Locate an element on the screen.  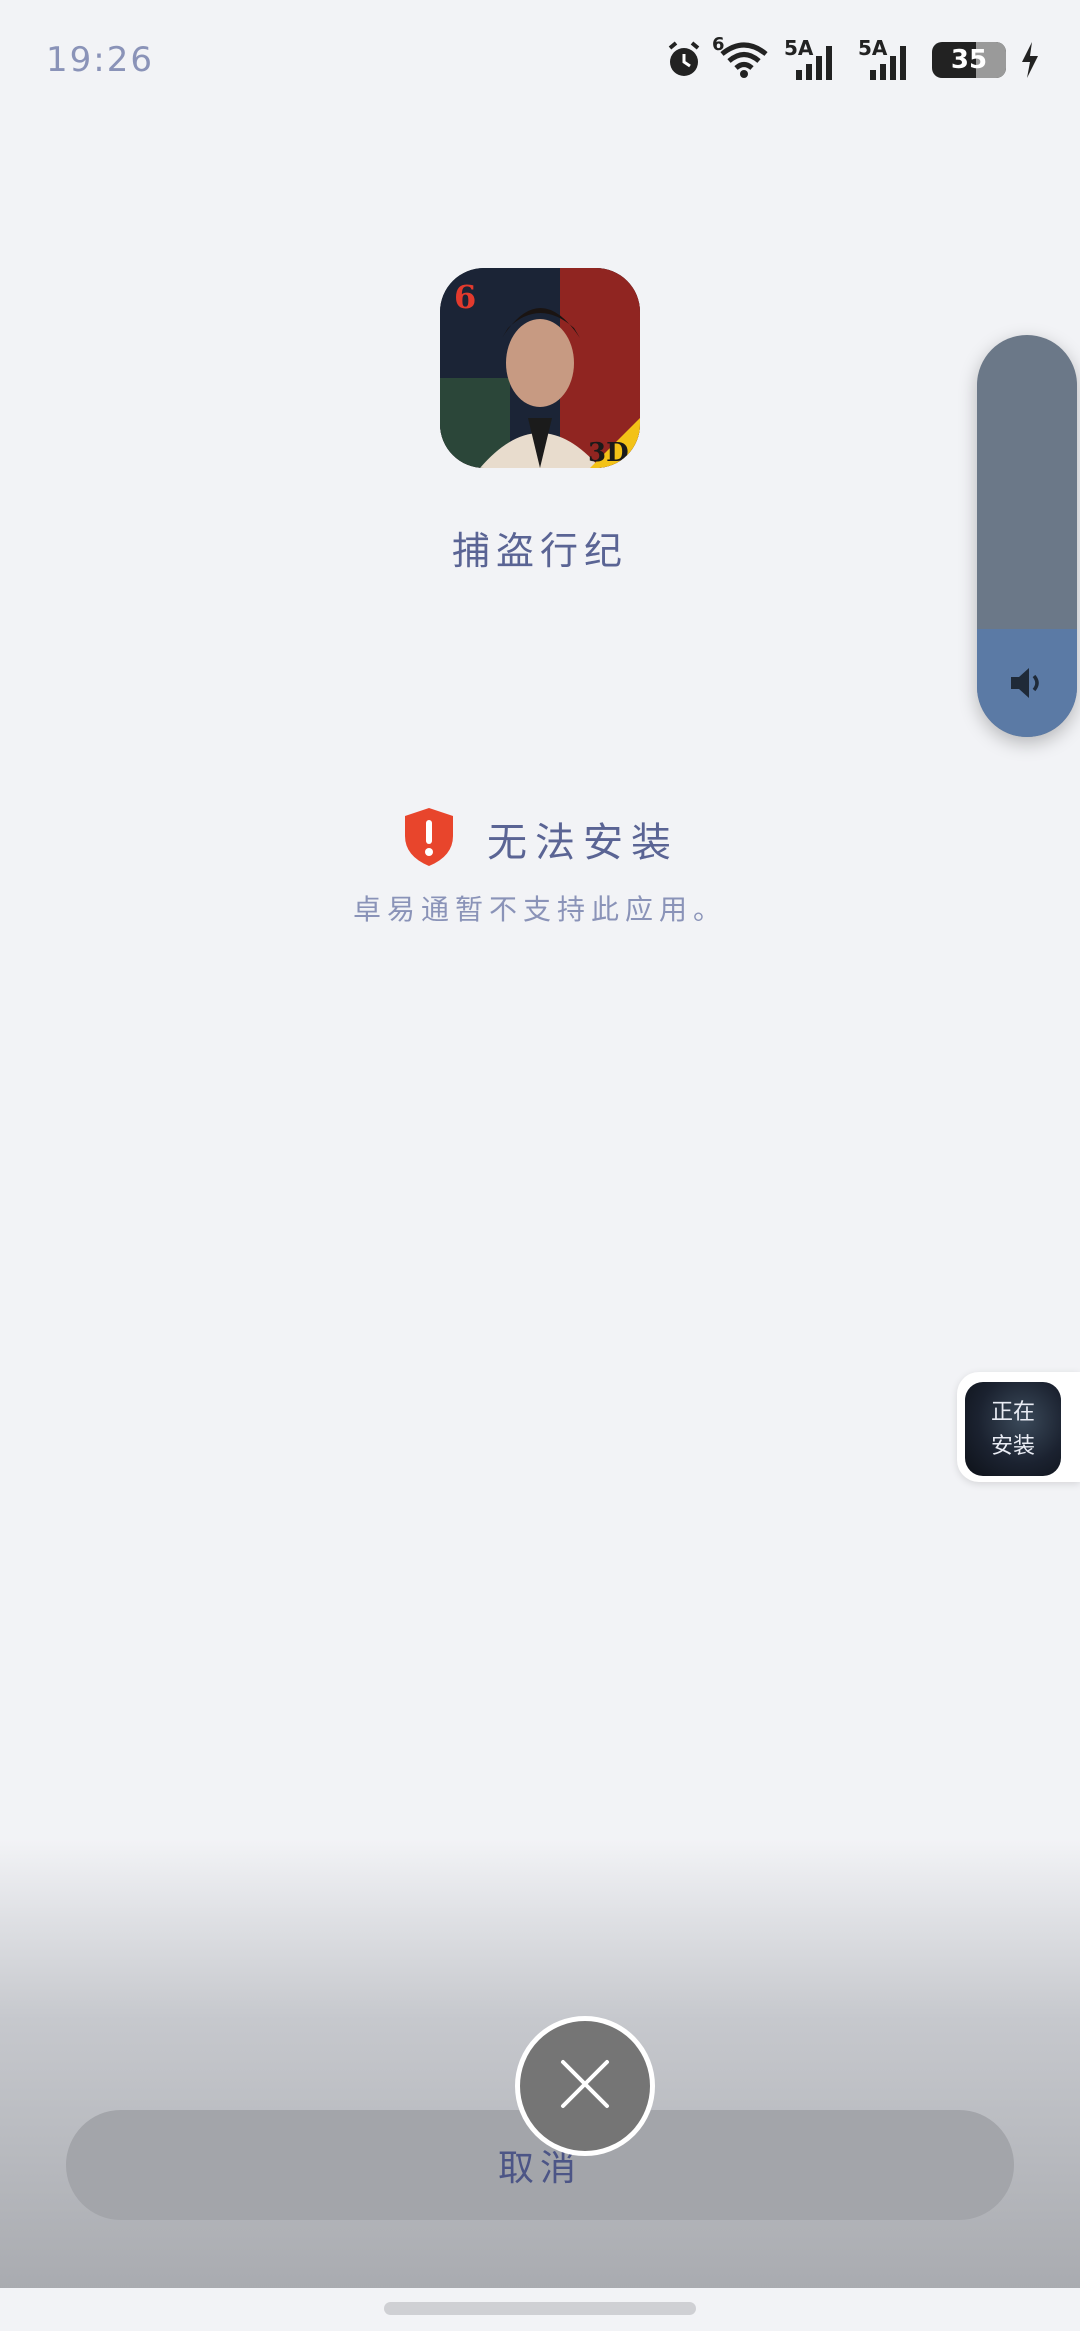
battery-level: 35 is located at coordinates (969, 60).